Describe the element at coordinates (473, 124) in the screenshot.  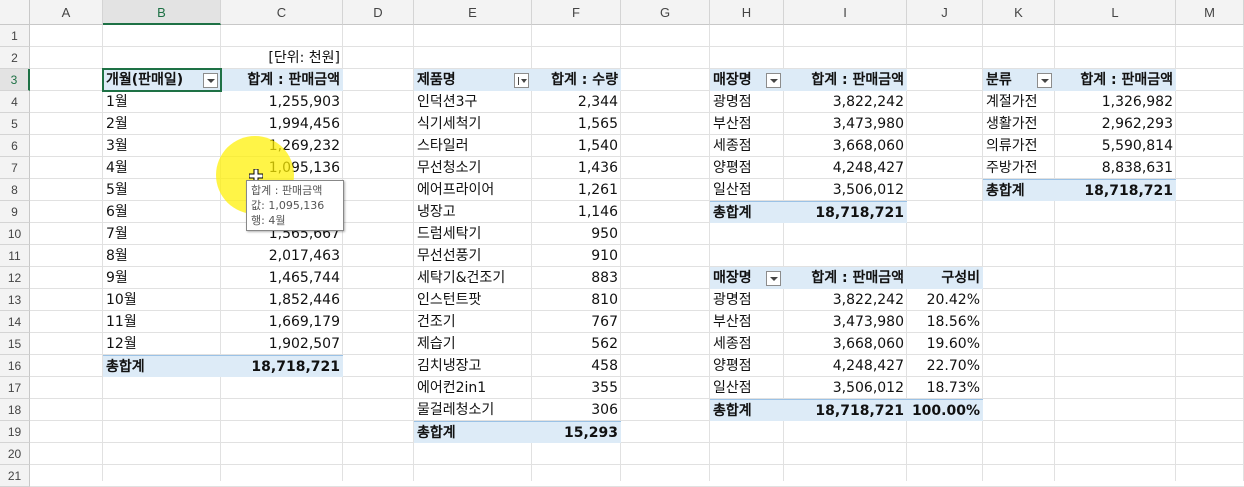
I see `pivot_product-cell: 식기세척기` at that location.